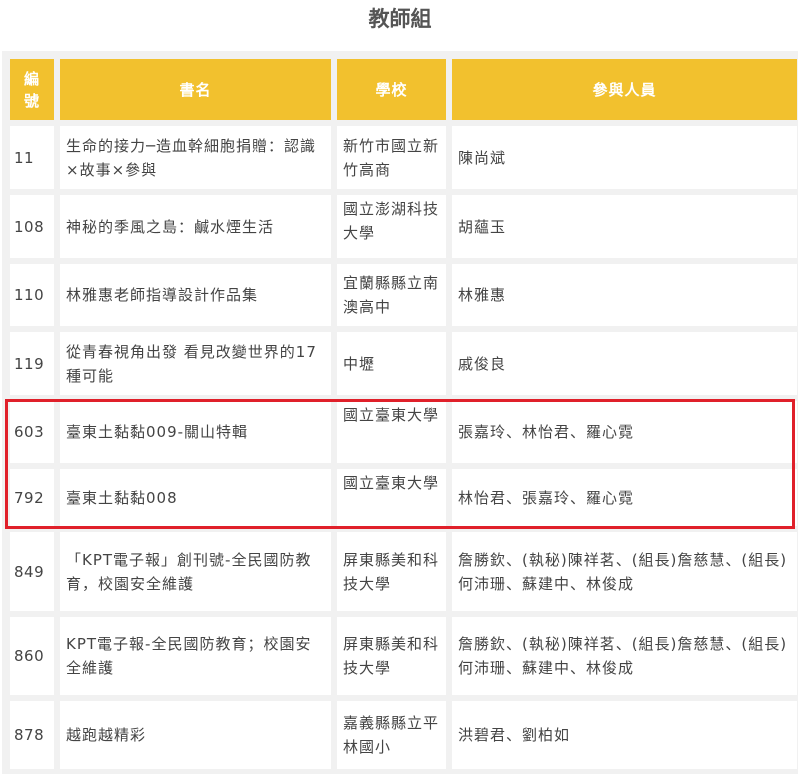 This screenshot has height=774, width=800. What do you see at coordinates (32, 157) in the screenshot?
I see `row-number: 11` at bounding box center [32, 157].